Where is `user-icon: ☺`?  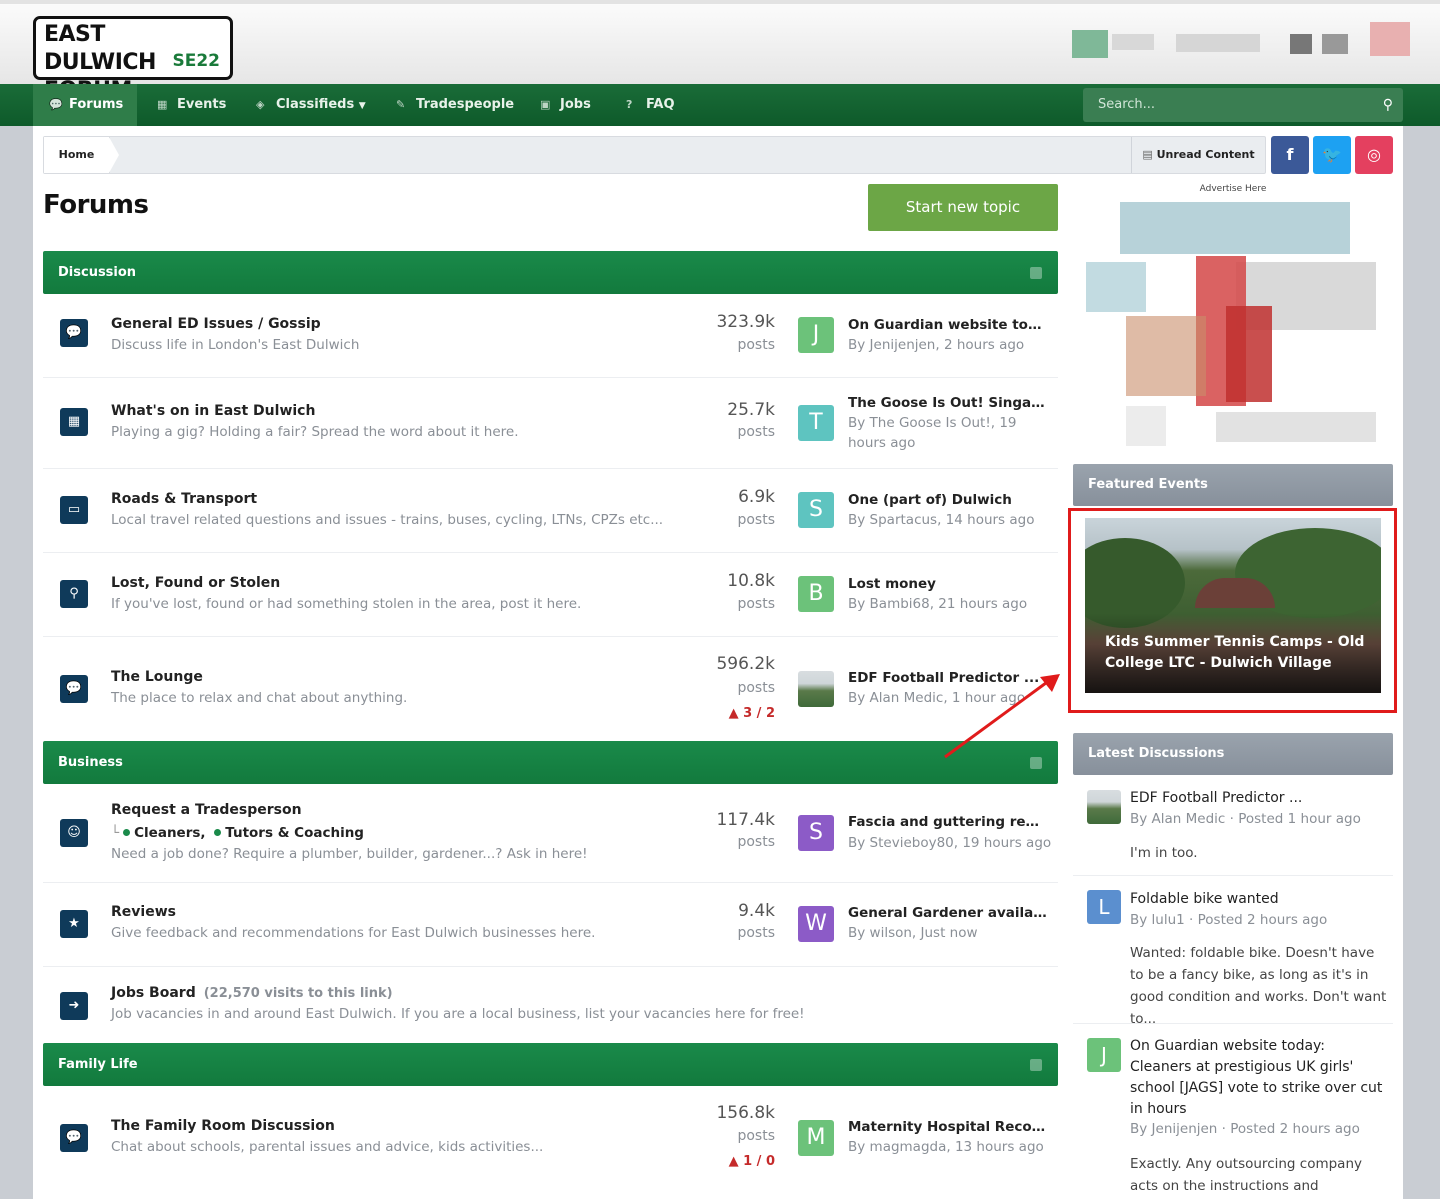
user-icon: ☺ is located at coordinates (74, 833).